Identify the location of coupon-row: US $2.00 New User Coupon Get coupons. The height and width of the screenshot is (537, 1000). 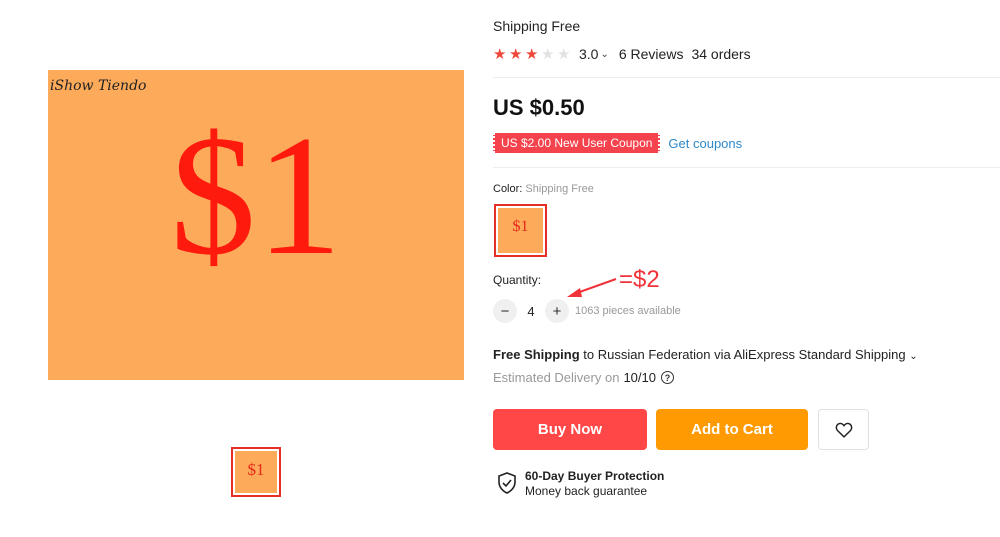
(617, 143).